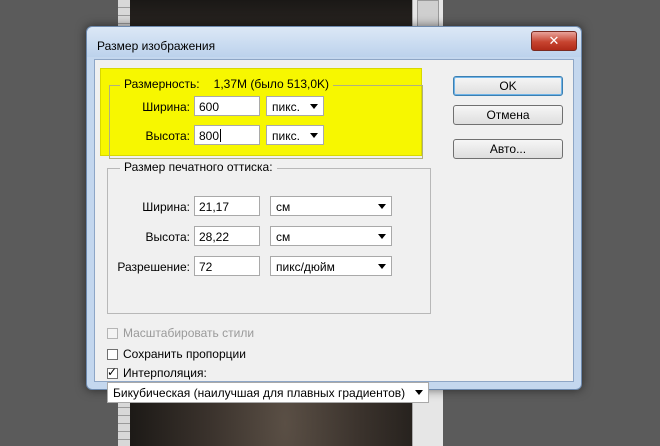  What do you see at coordinates (166, 207) in the screenshot?
I see `doc-width-label: Ширина:` at bounding box center [166, 207].